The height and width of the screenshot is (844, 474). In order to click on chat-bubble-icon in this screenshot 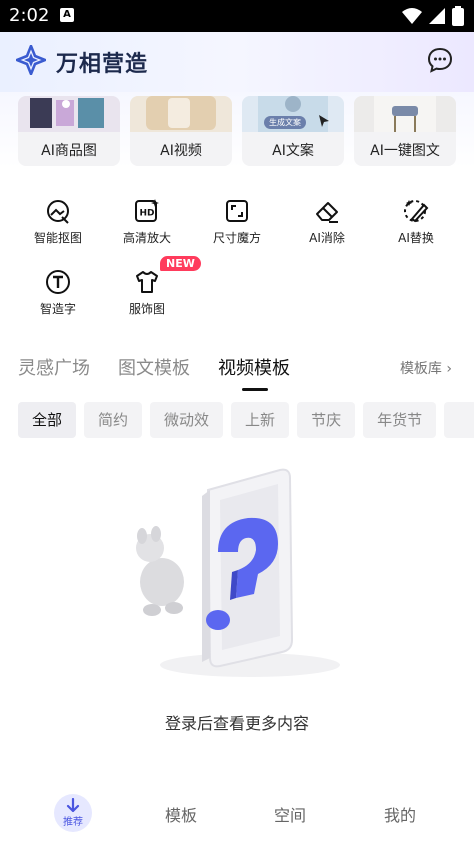, I will do `click(440, 60)`.